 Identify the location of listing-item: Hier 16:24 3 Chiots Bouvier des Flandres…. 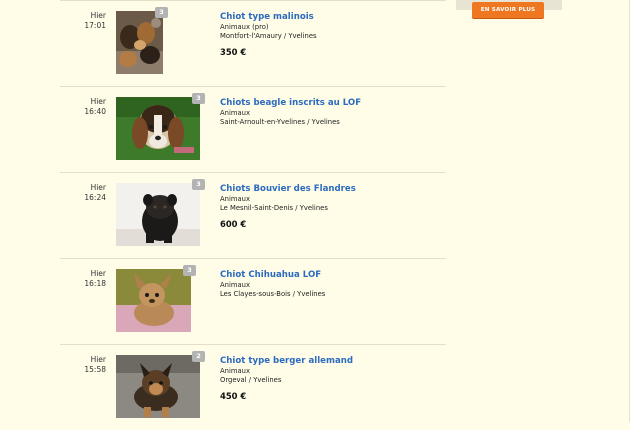
(253, 215).